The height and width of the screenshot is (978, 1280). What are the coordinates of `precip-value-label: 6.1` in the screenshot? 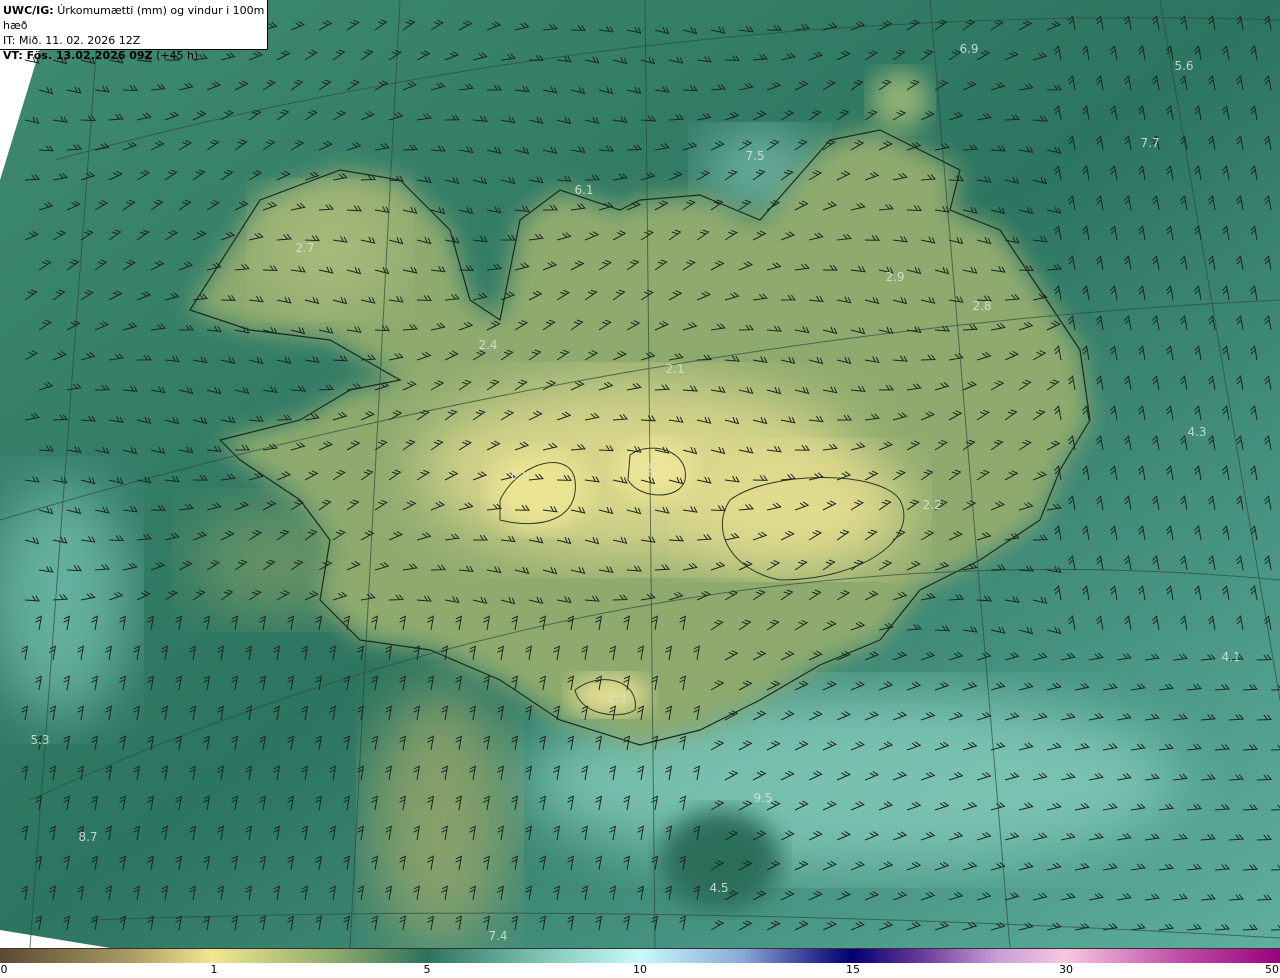 It's located at (584, 190).